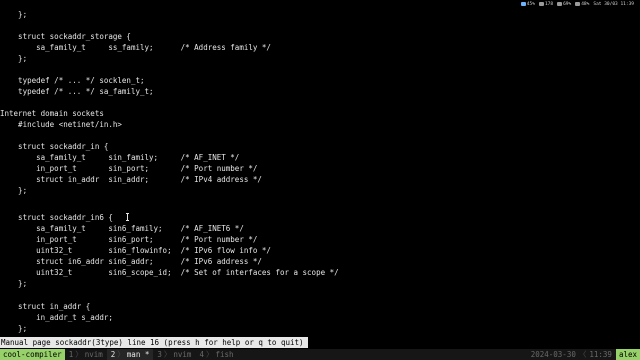  I want to click on tmux-window-3: 3 〉 nvim, so click(174, 354).